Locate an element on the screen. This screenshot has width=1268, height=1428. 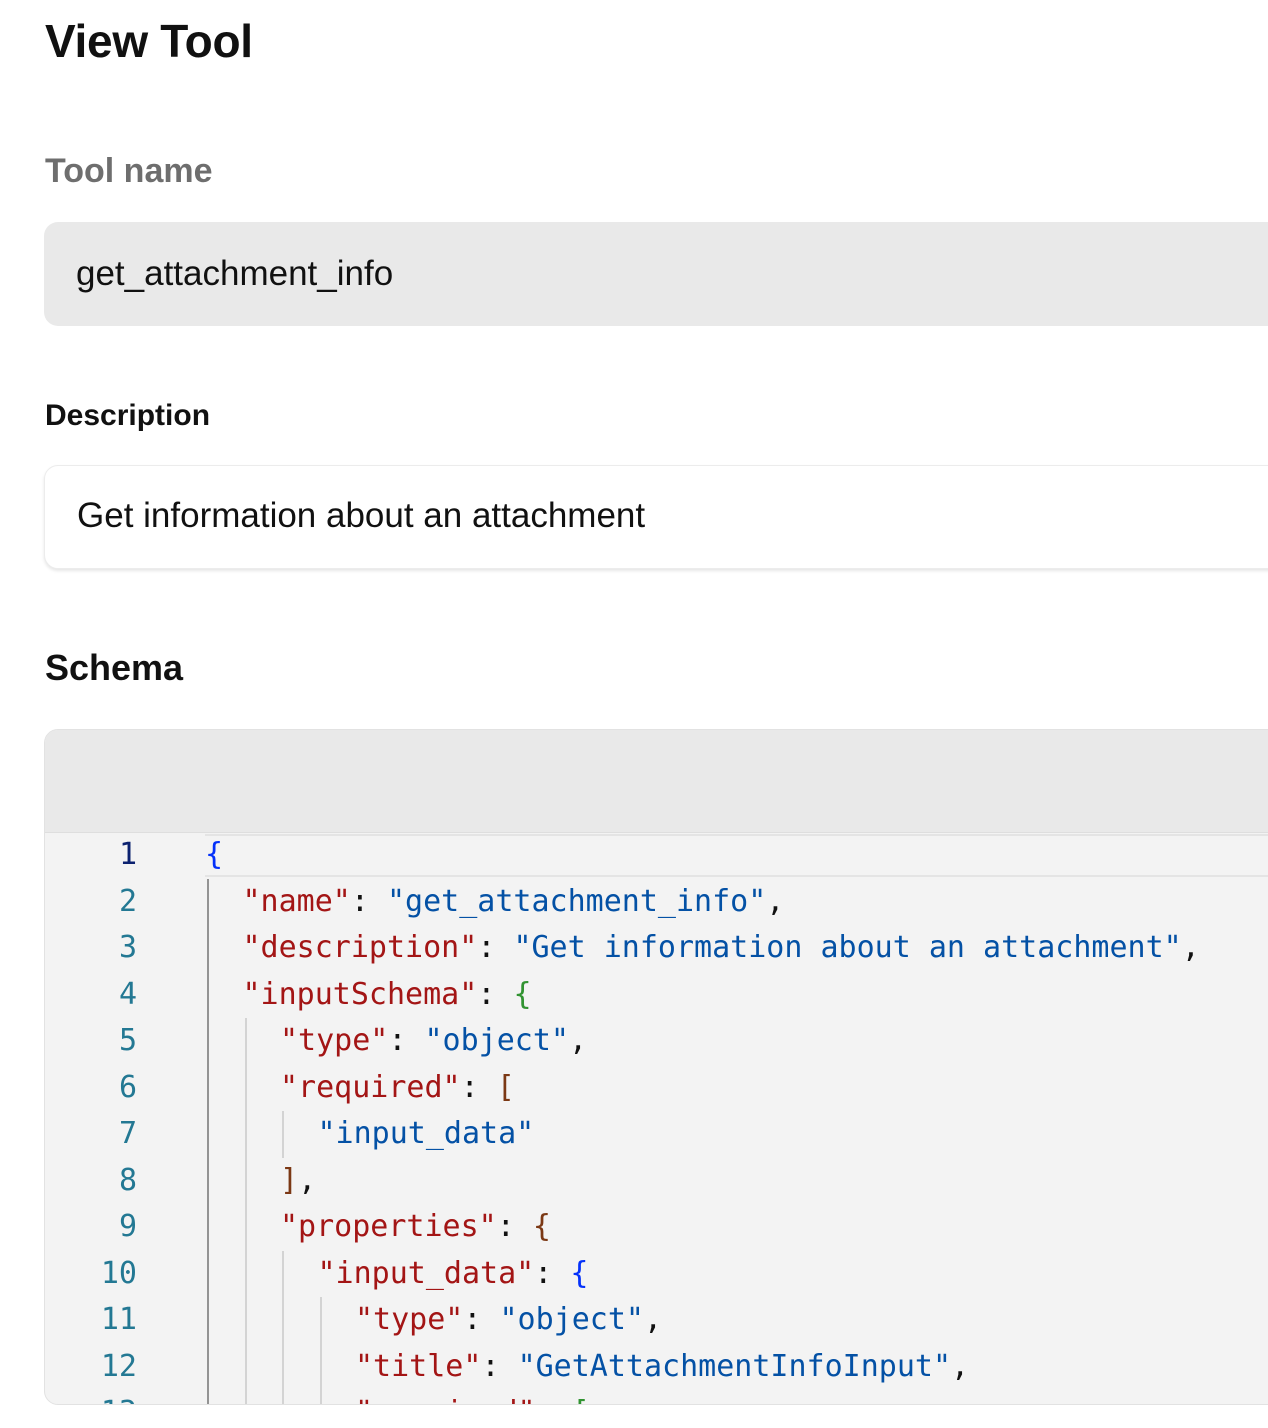
line-number: 12 is located at coordinates (118, 1366).